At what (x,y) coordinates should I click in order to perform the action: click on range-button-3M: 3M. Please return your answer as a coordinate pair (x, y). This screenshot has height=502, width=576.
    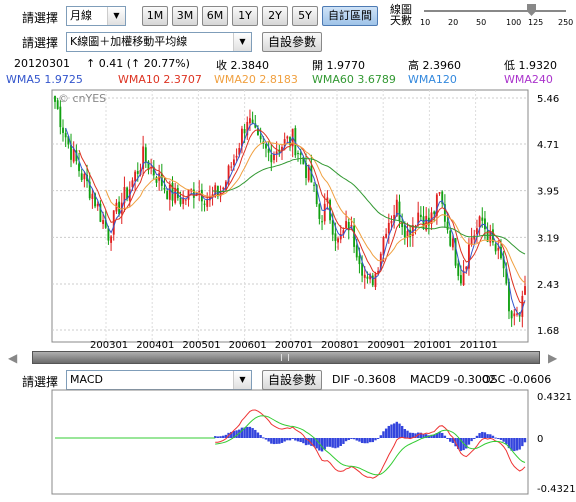
    Looking at the image, I should click on (185, 16).